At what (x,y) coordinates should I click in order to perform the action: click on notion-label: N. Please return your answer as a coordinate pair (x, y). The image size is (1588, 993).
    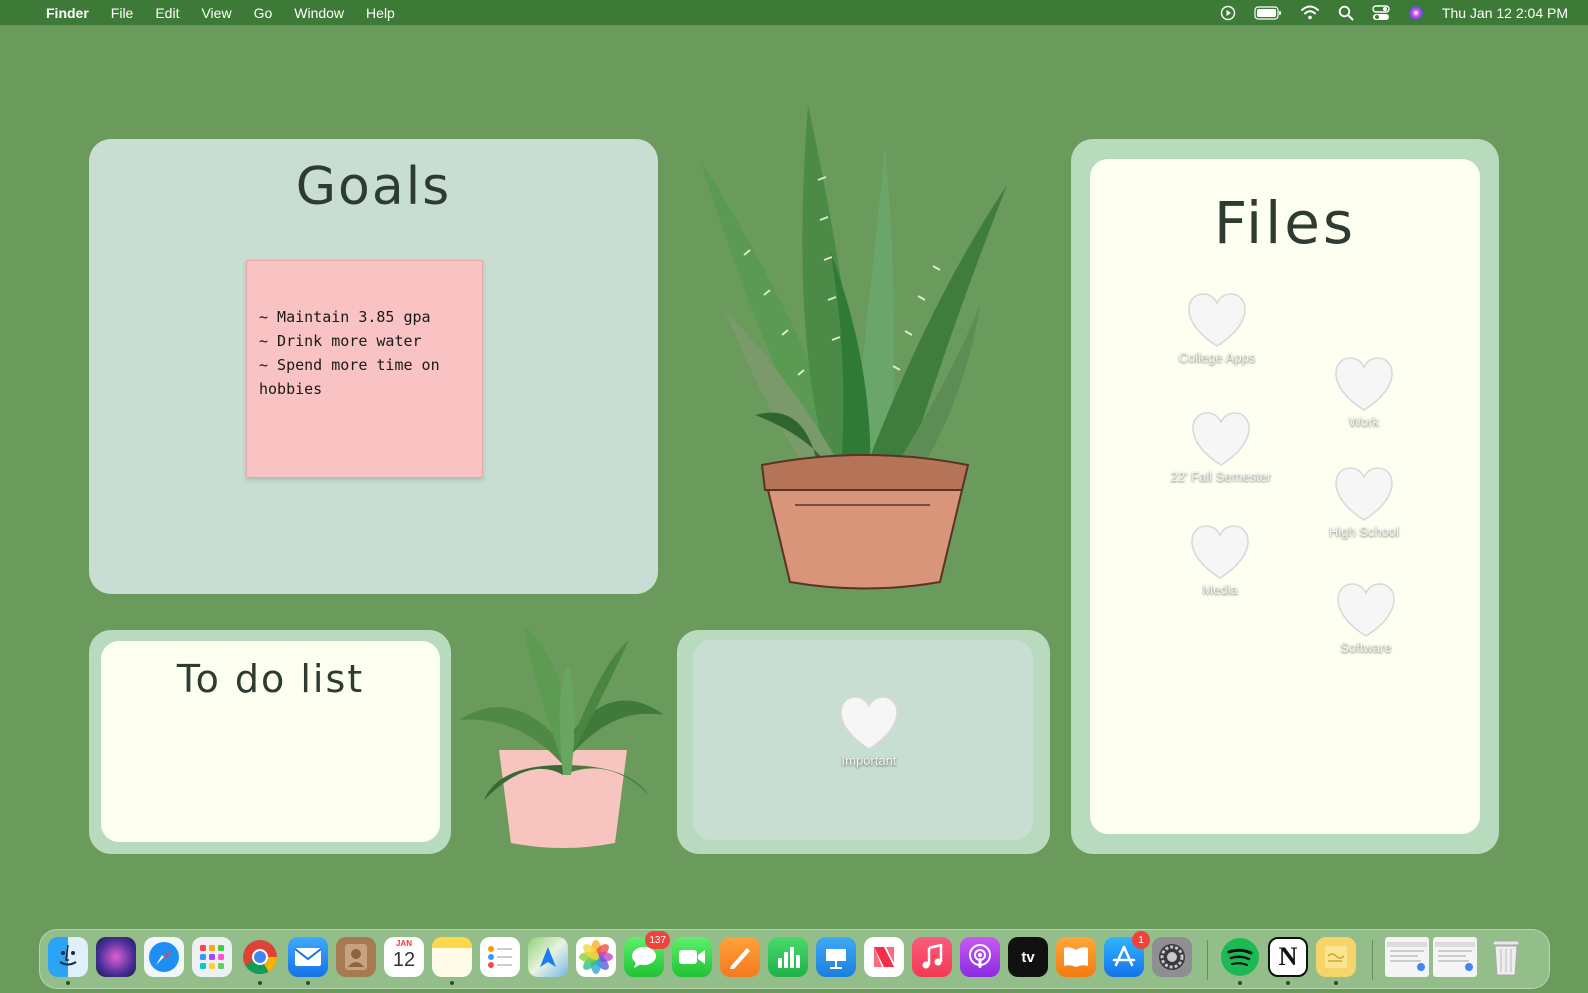
    Looking at the image, I should click on (1288, 956).